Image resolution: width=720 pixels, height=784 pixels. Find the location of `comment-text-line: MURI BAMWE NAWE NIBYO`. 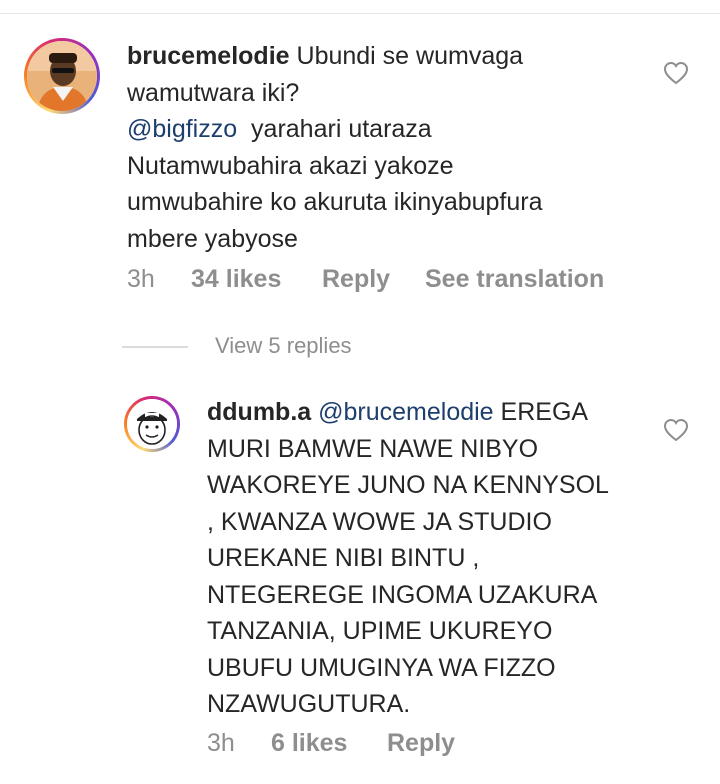

comment-text-line: MURI BAMWE NAWE NIBYO is located at coordinates (373, 448).